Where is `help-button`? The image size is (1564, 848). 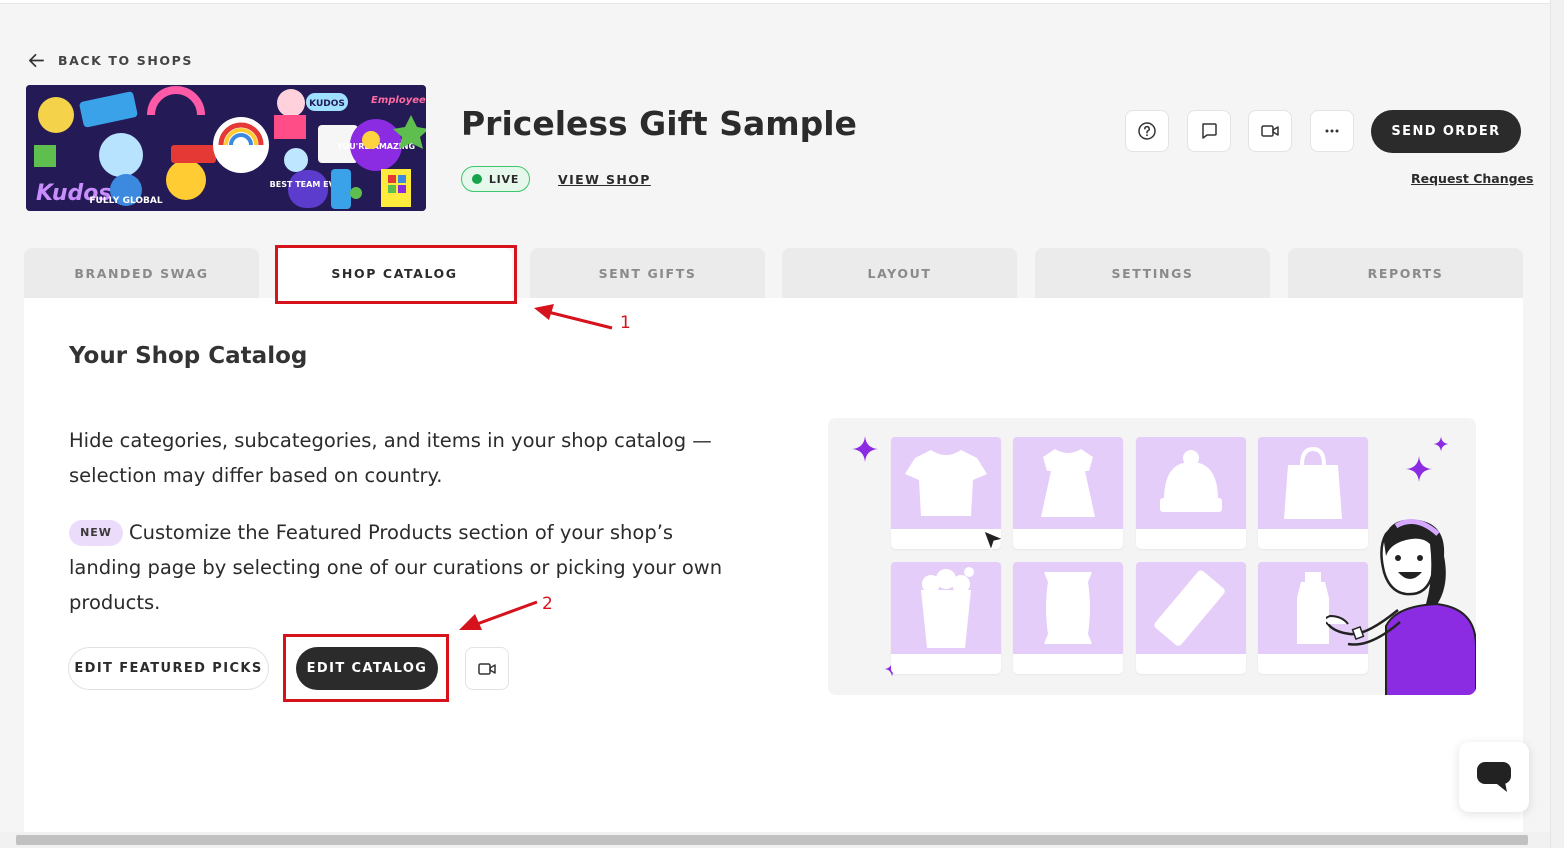
help-button is located at coordinates (1147, 131).